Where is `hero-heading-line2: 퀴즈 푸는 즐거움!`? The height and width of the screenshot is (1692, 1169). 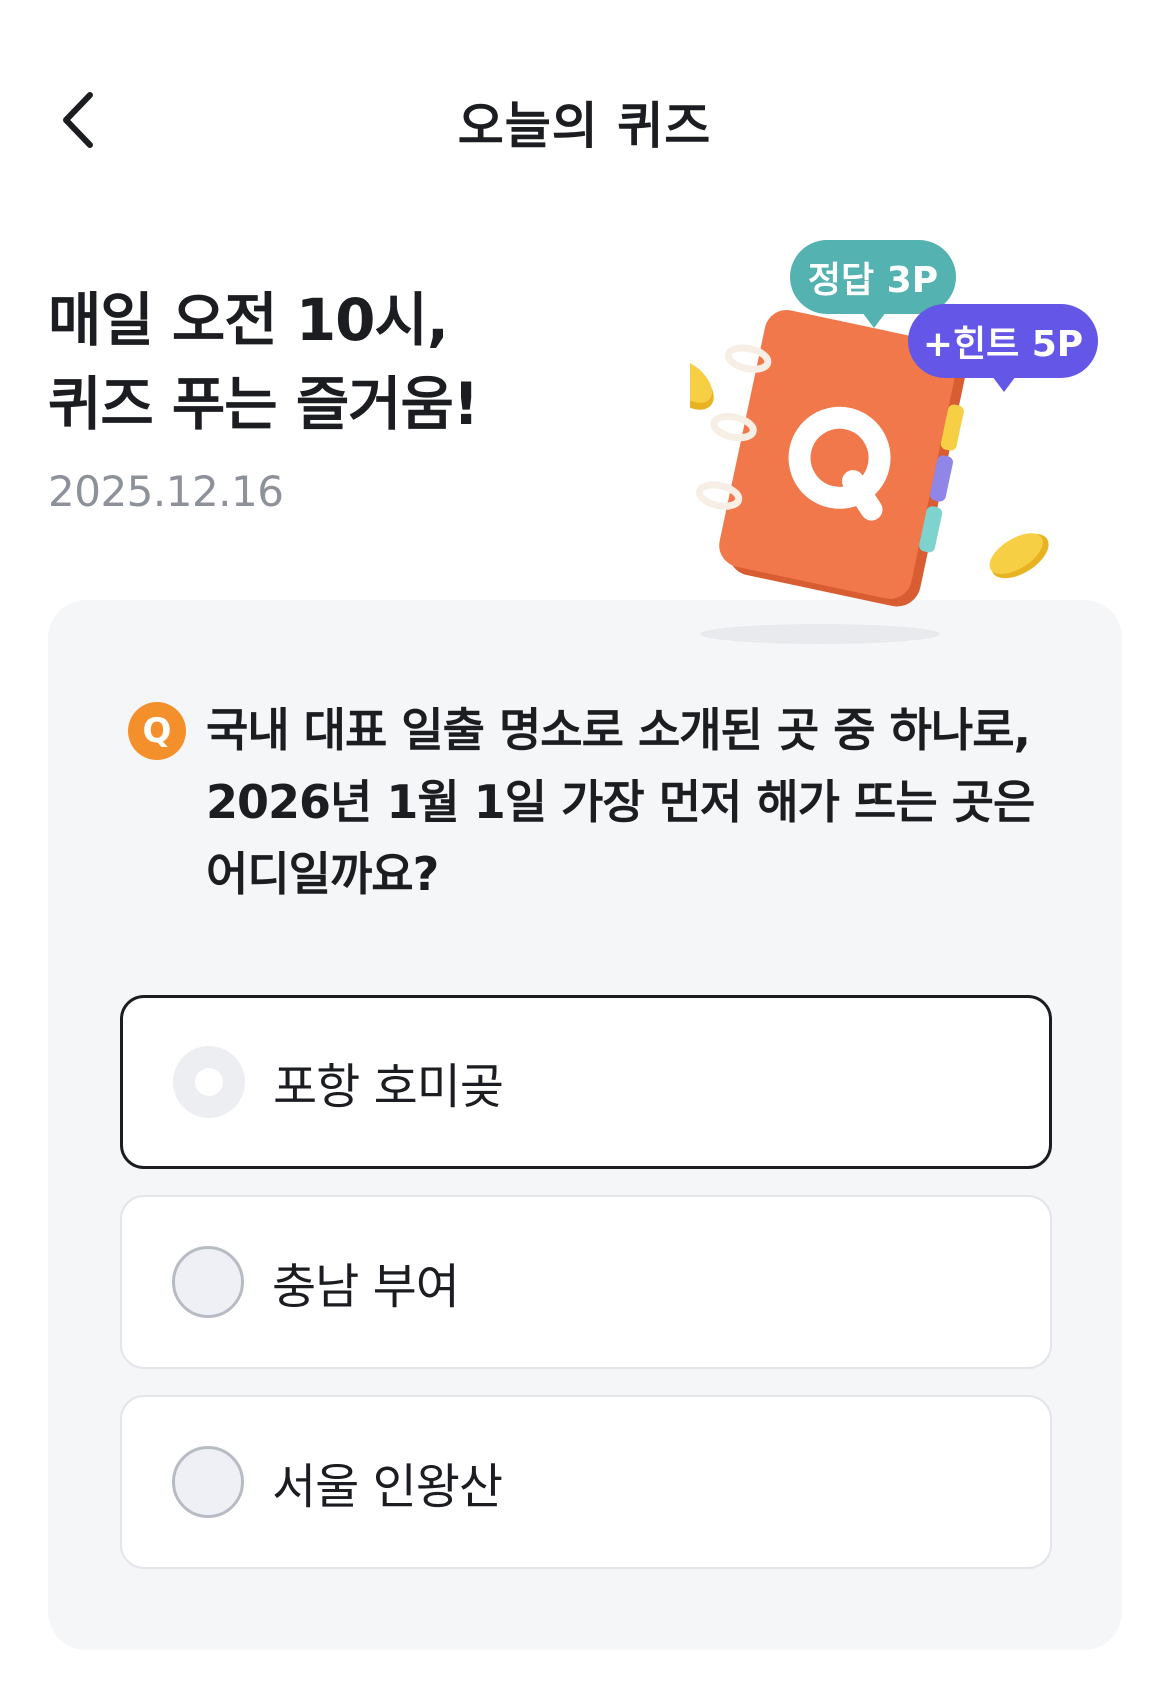 hero-heading-line2: 퀴즈 푸는 즐거움! is located at coordinates (263, 404).